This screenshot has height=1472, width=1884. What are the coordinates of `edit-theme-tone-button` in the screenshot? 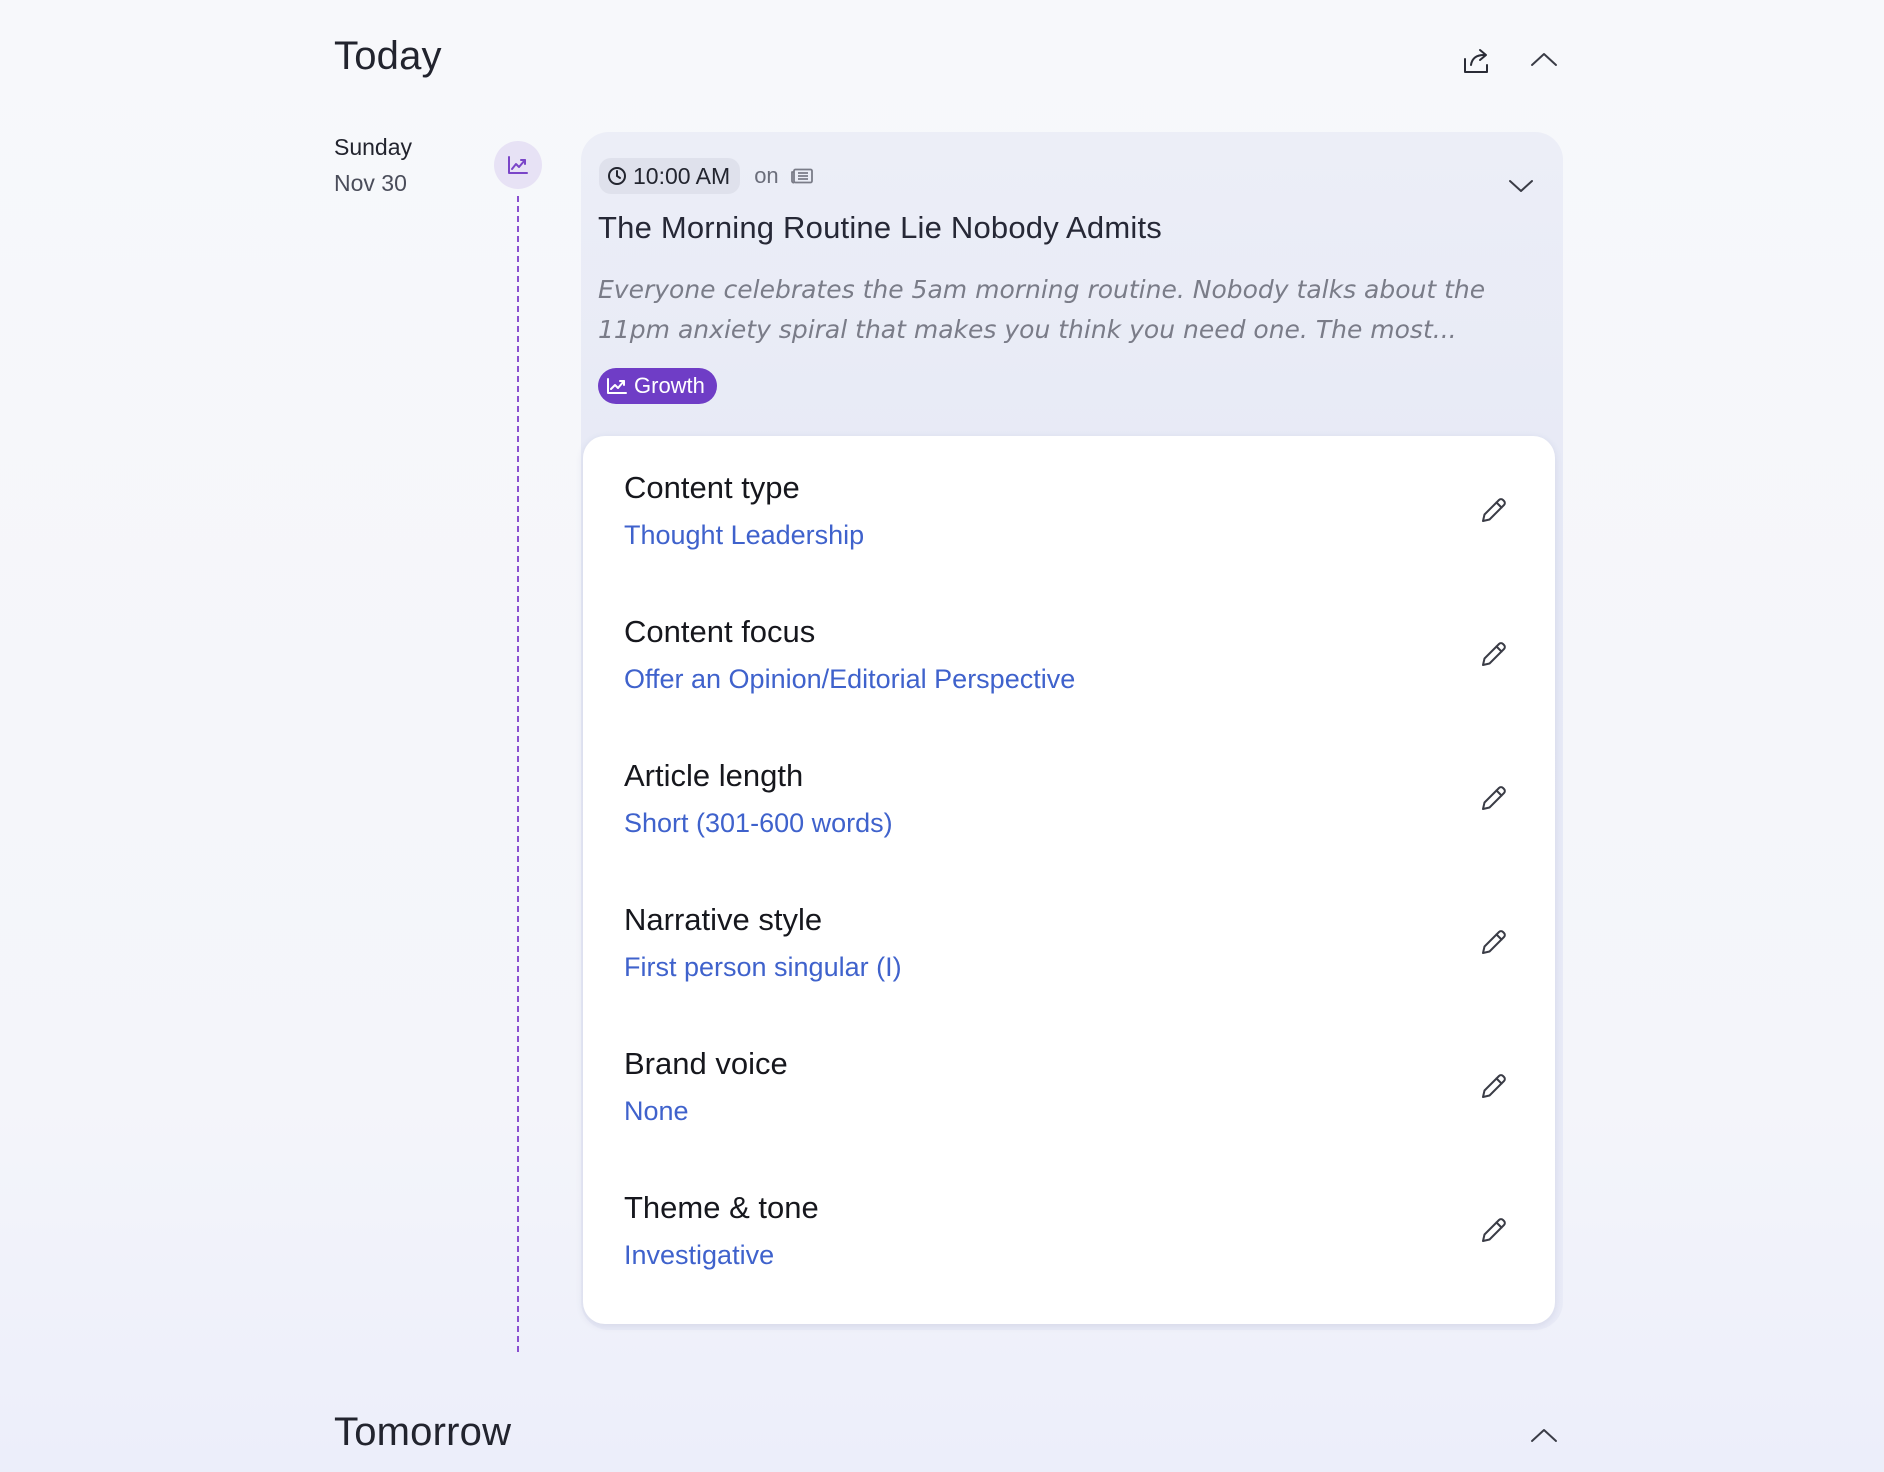 It's located at (1494, 1230).